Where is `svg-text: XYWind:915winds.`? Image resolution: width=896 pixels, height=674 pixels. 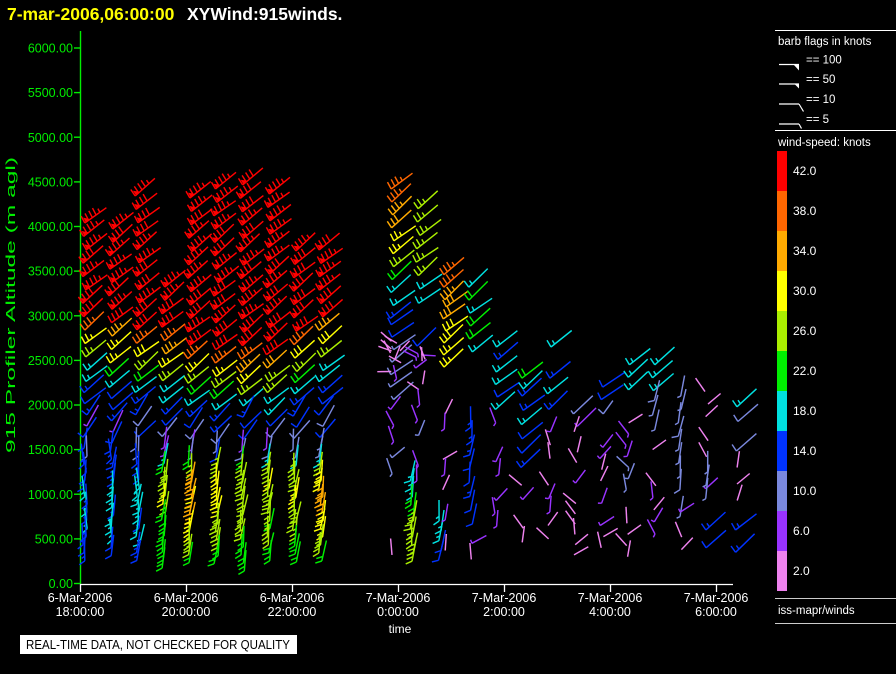 svg-text: XYWind:915winds. is located at coordinates (264, 14).